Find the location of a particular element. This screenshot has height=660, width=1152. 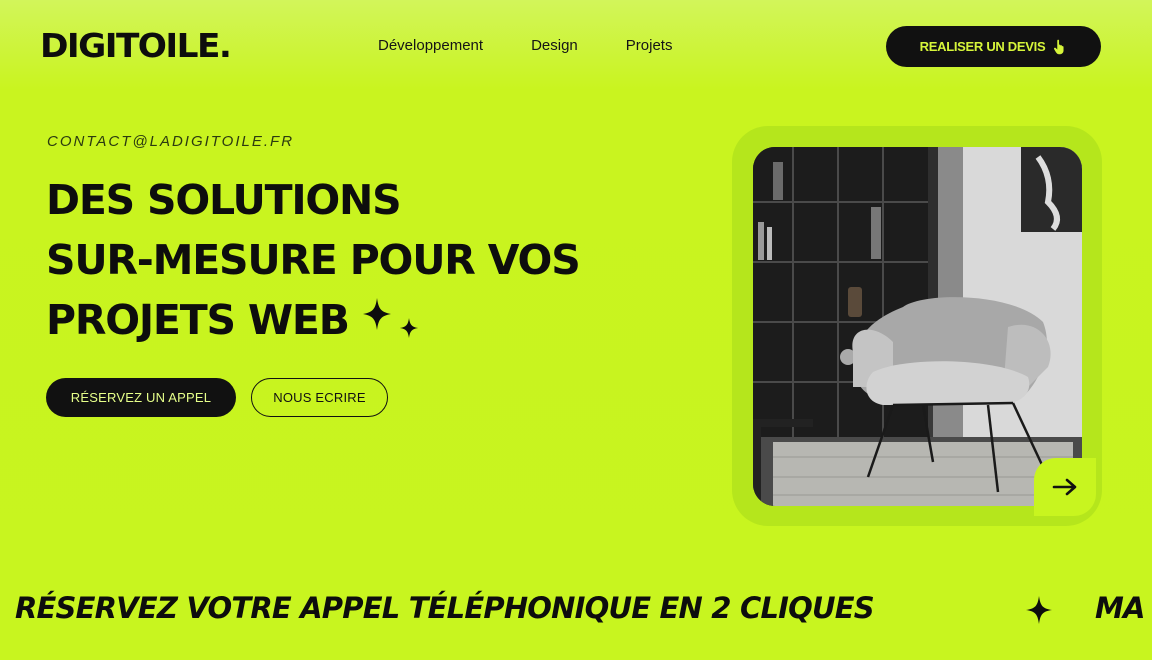

headline-line-3-wrap: PROJETS WEB is located at coordinates (376, 320).